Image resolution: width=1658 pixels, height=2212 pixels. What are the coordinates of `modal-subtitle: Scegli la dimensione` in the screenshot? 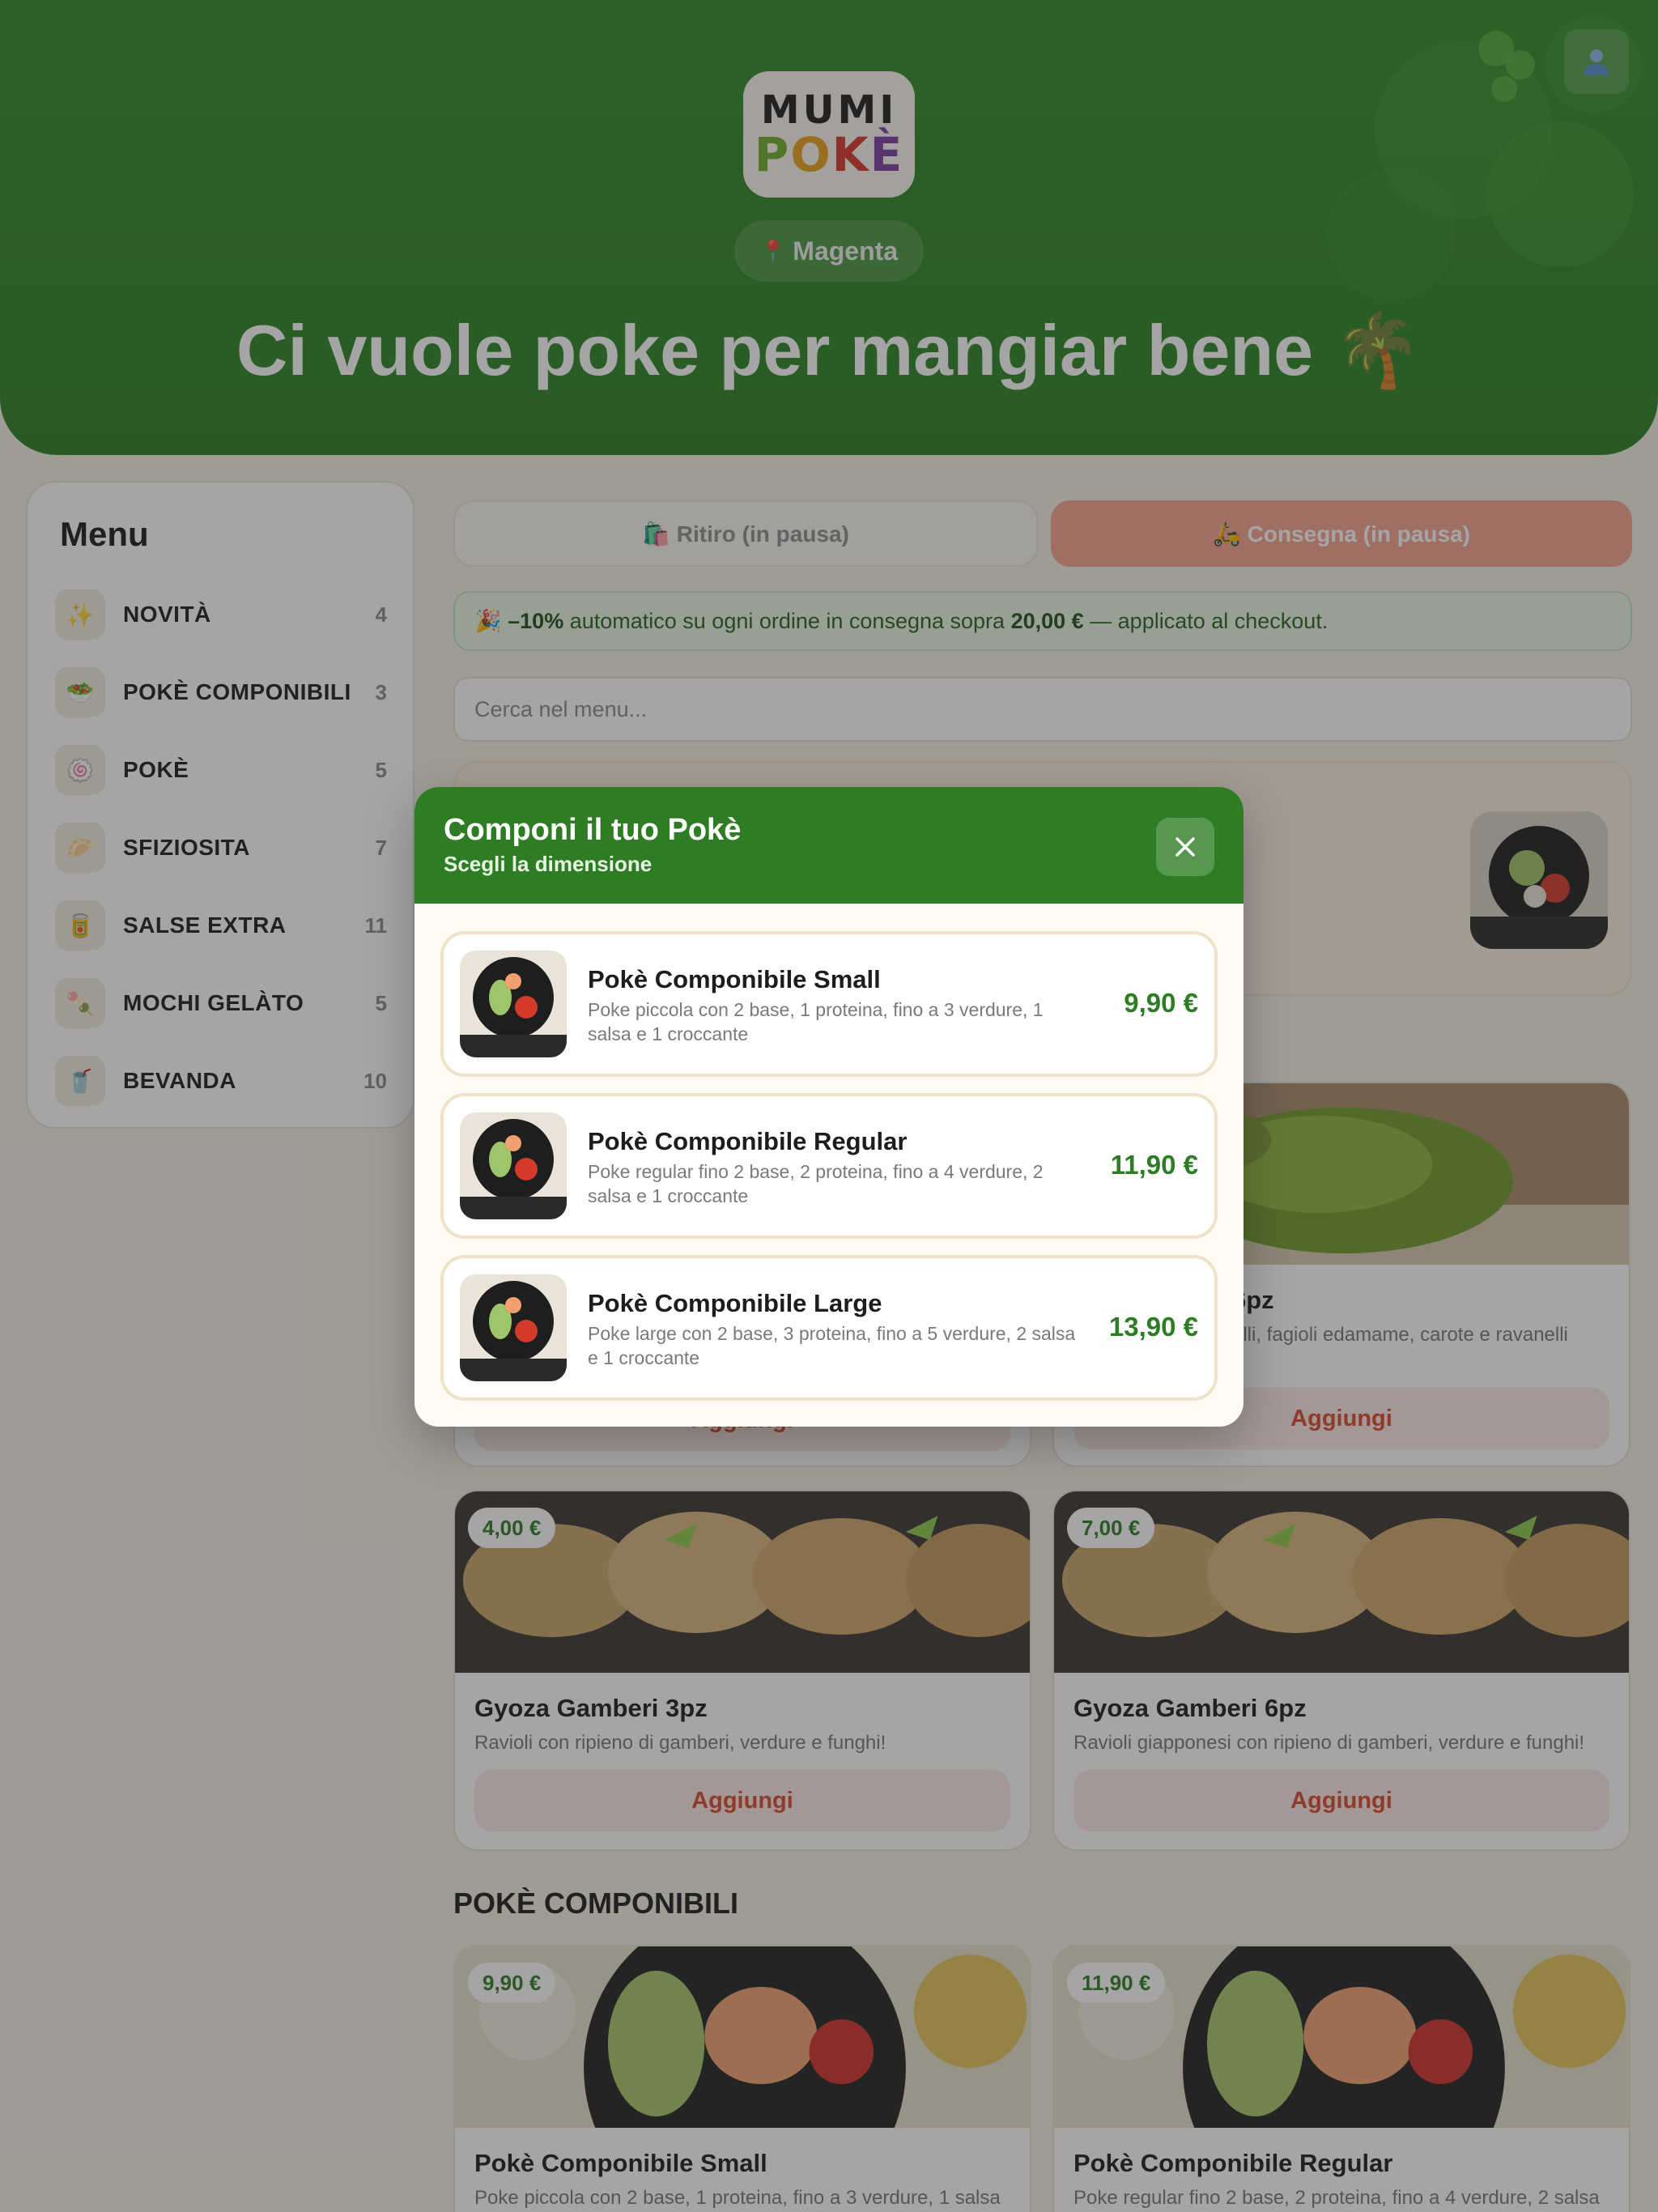 It's located at (548, 864).